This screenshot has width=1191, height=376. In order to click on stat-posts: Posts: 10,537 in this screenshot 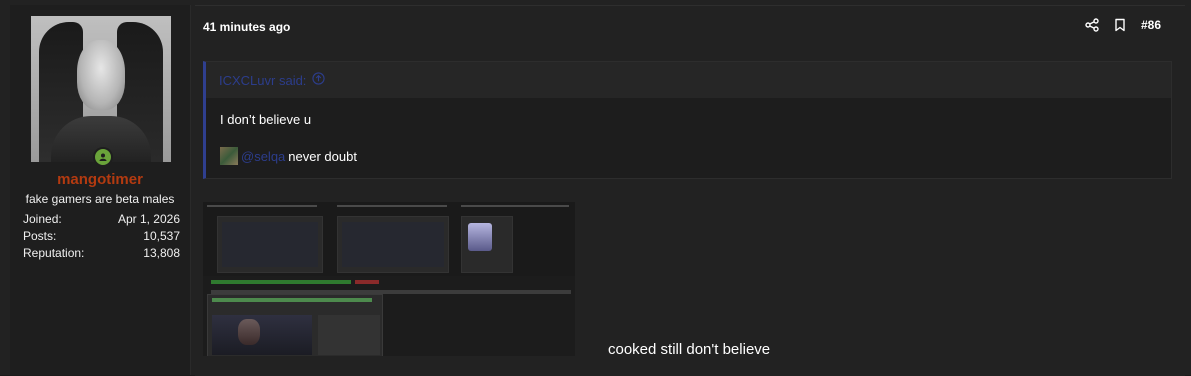, I will do `click(101, 237)`.